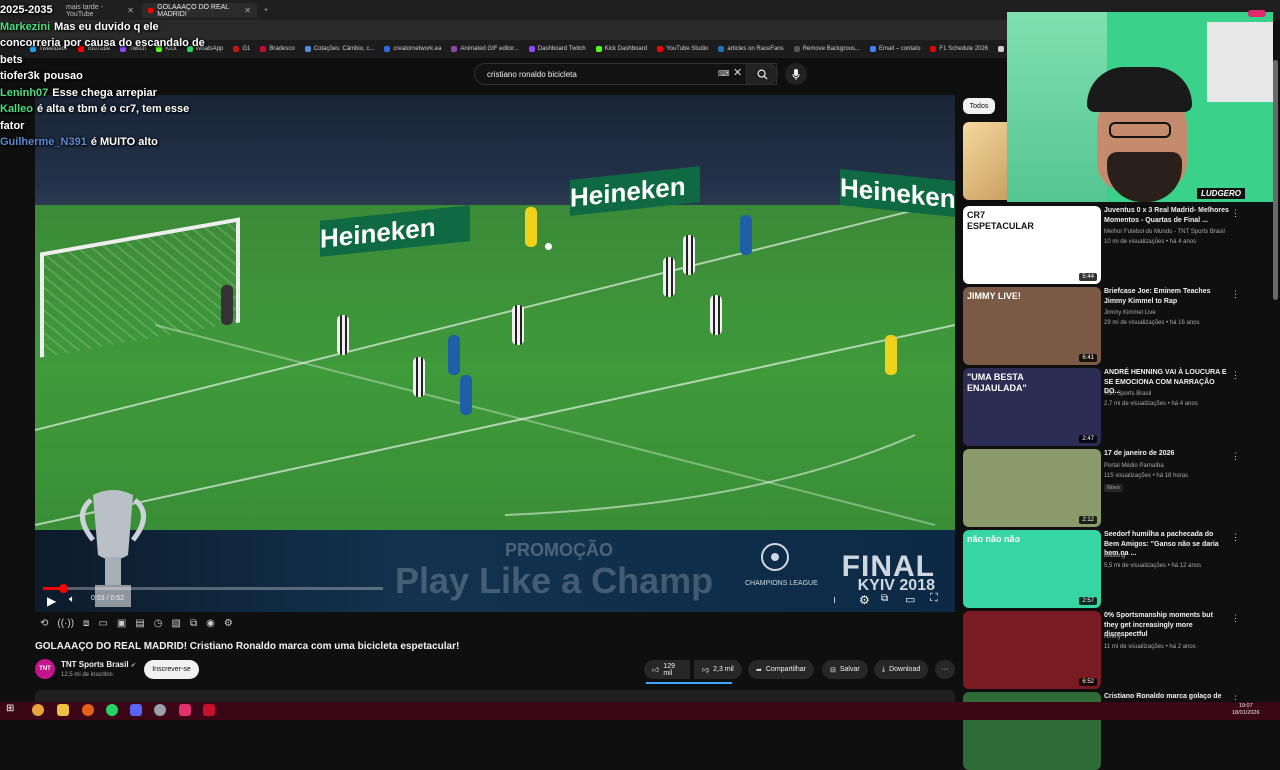 This screenshot has height=770, width=1280. What do you see at coordinates (864, 600) in the screenshot?
I see `settings-icon: ⚙` at bounding box center [864, 600].